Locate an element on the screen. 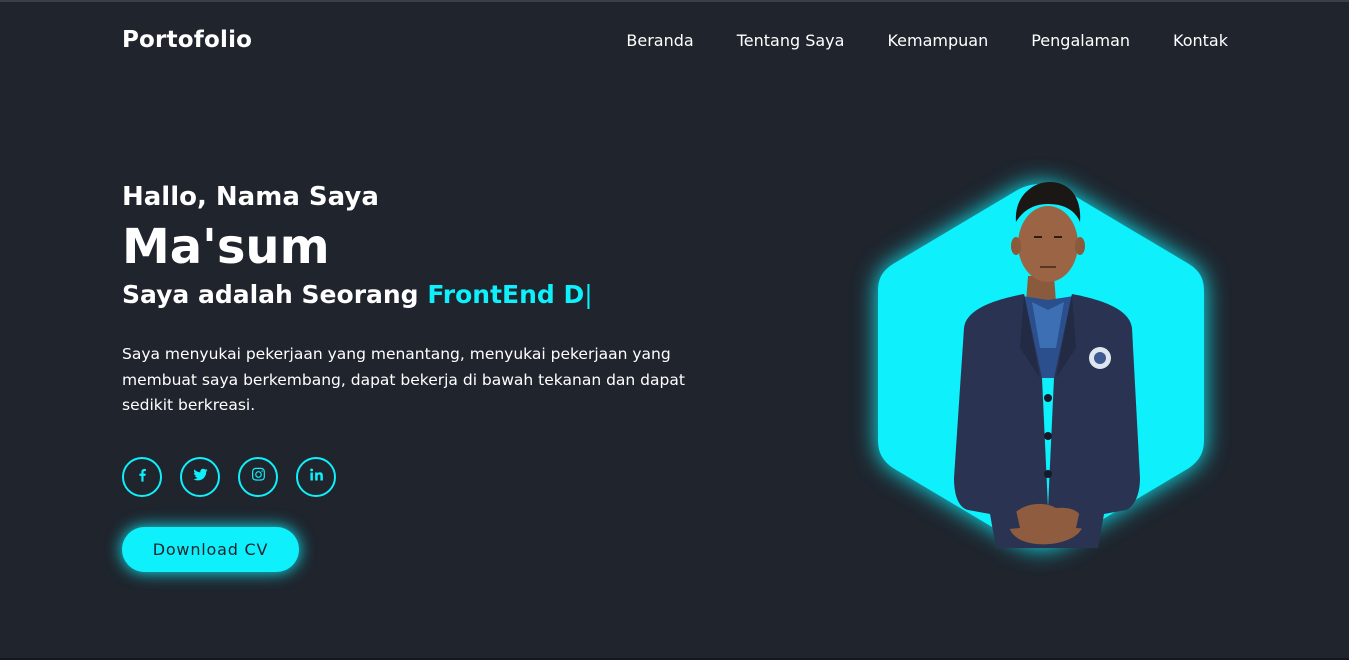 The image size is (1349, 660). instagram-link is located at coordinates (258, 476).